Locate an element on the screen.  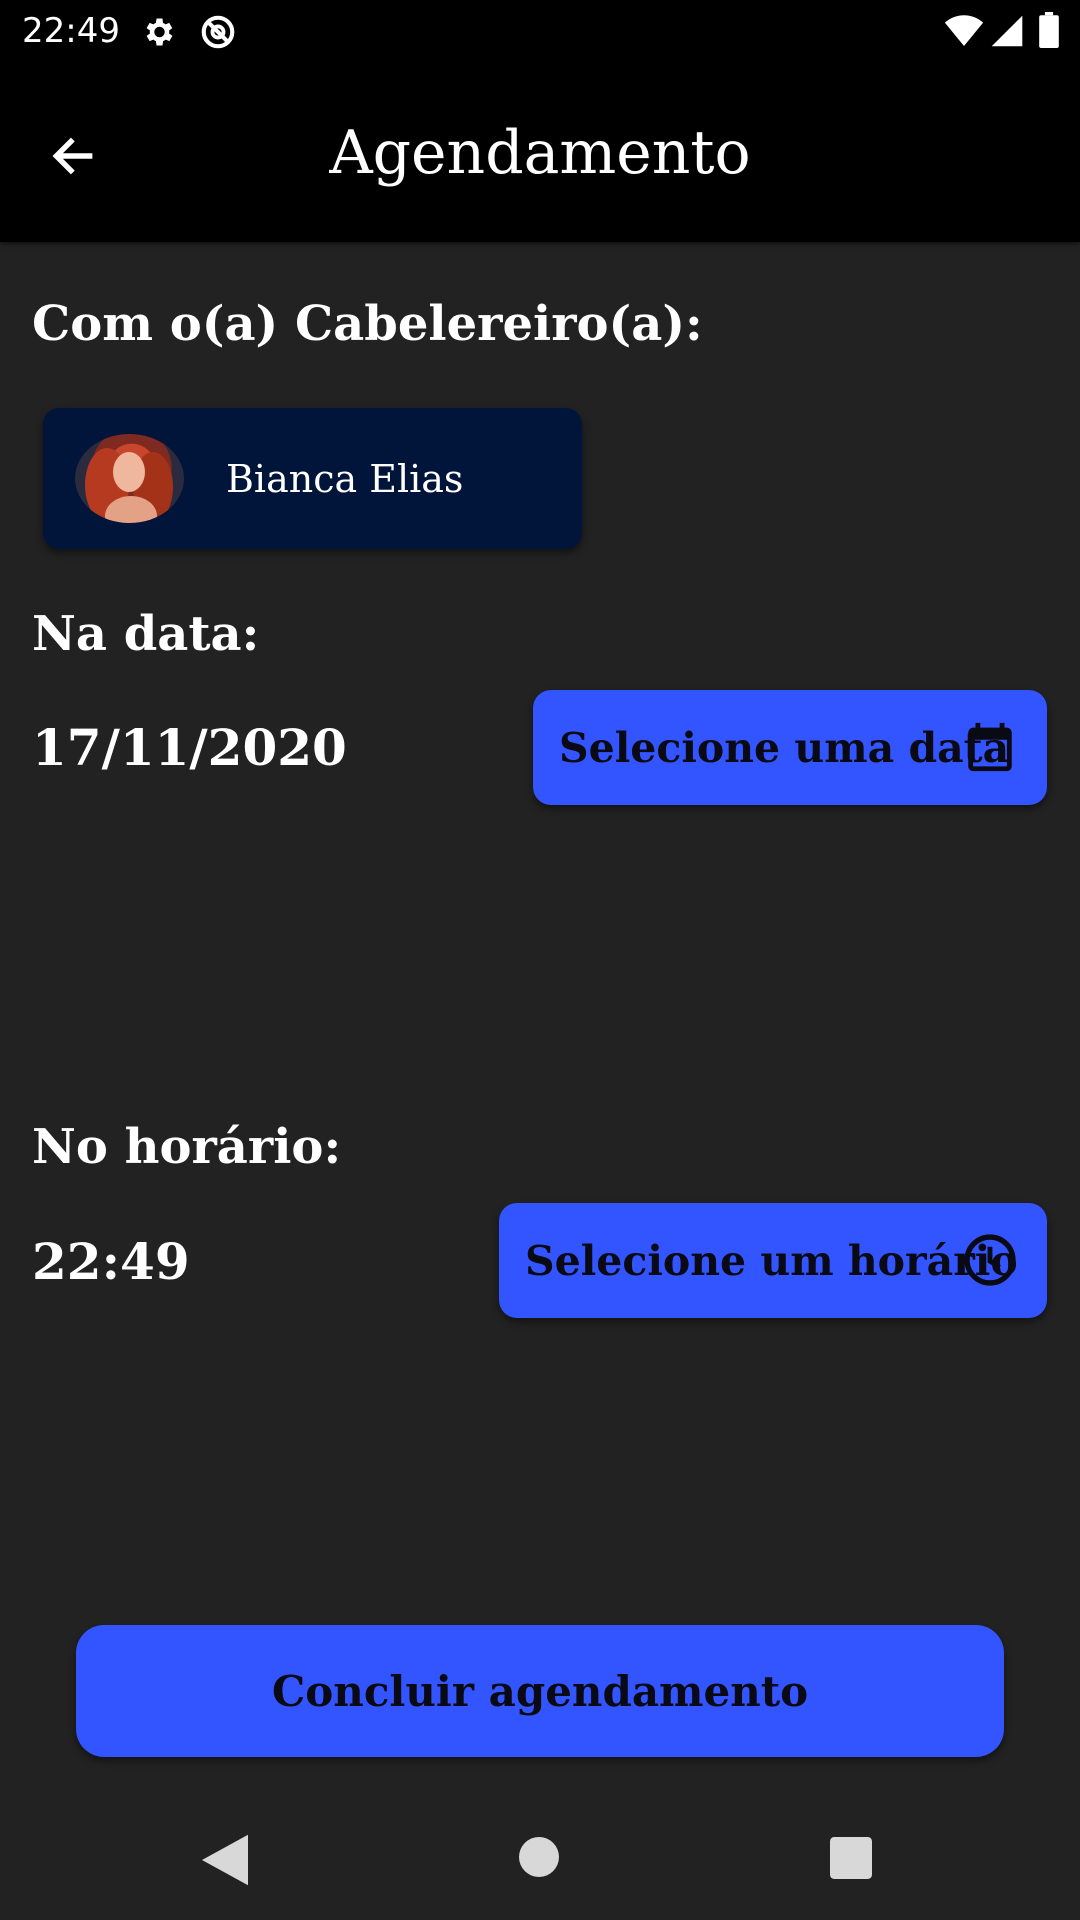
page-title: Agendamento is located at coordinates (540, 153).